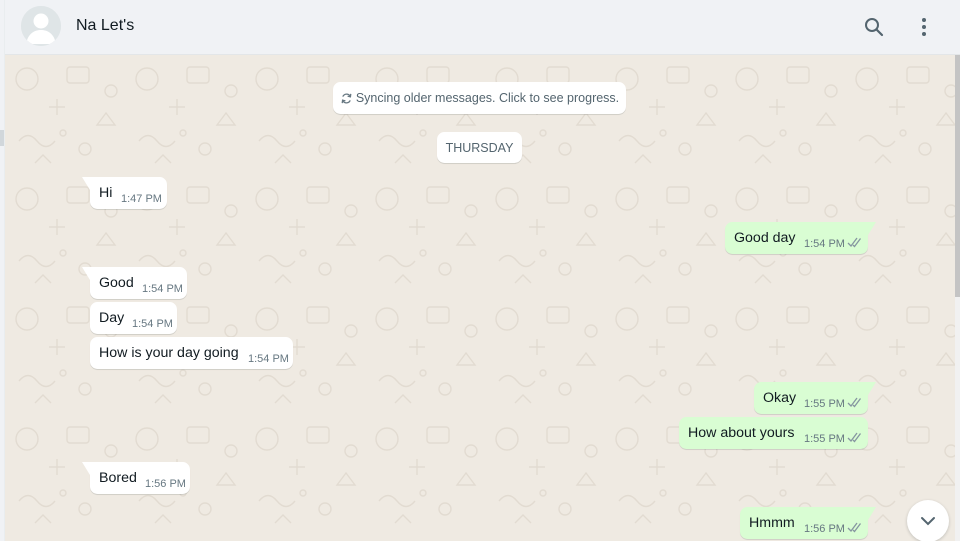 The height and width of the screenshot is (541, 960). I want to click on message-incoming: Good 1:54 PM, so click(134, 283).